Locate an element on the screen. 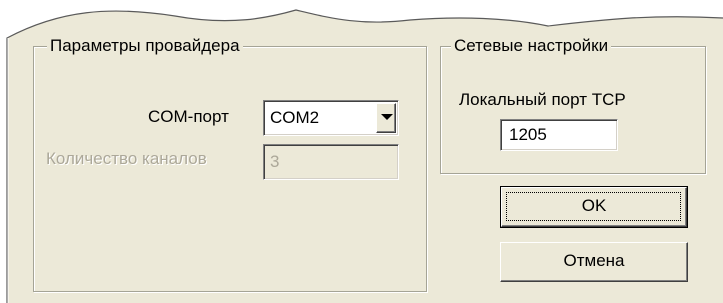 Image resolution: width=723 pixels, height=303 pixels. ok-button: OK is located at coordinates (594, 207).